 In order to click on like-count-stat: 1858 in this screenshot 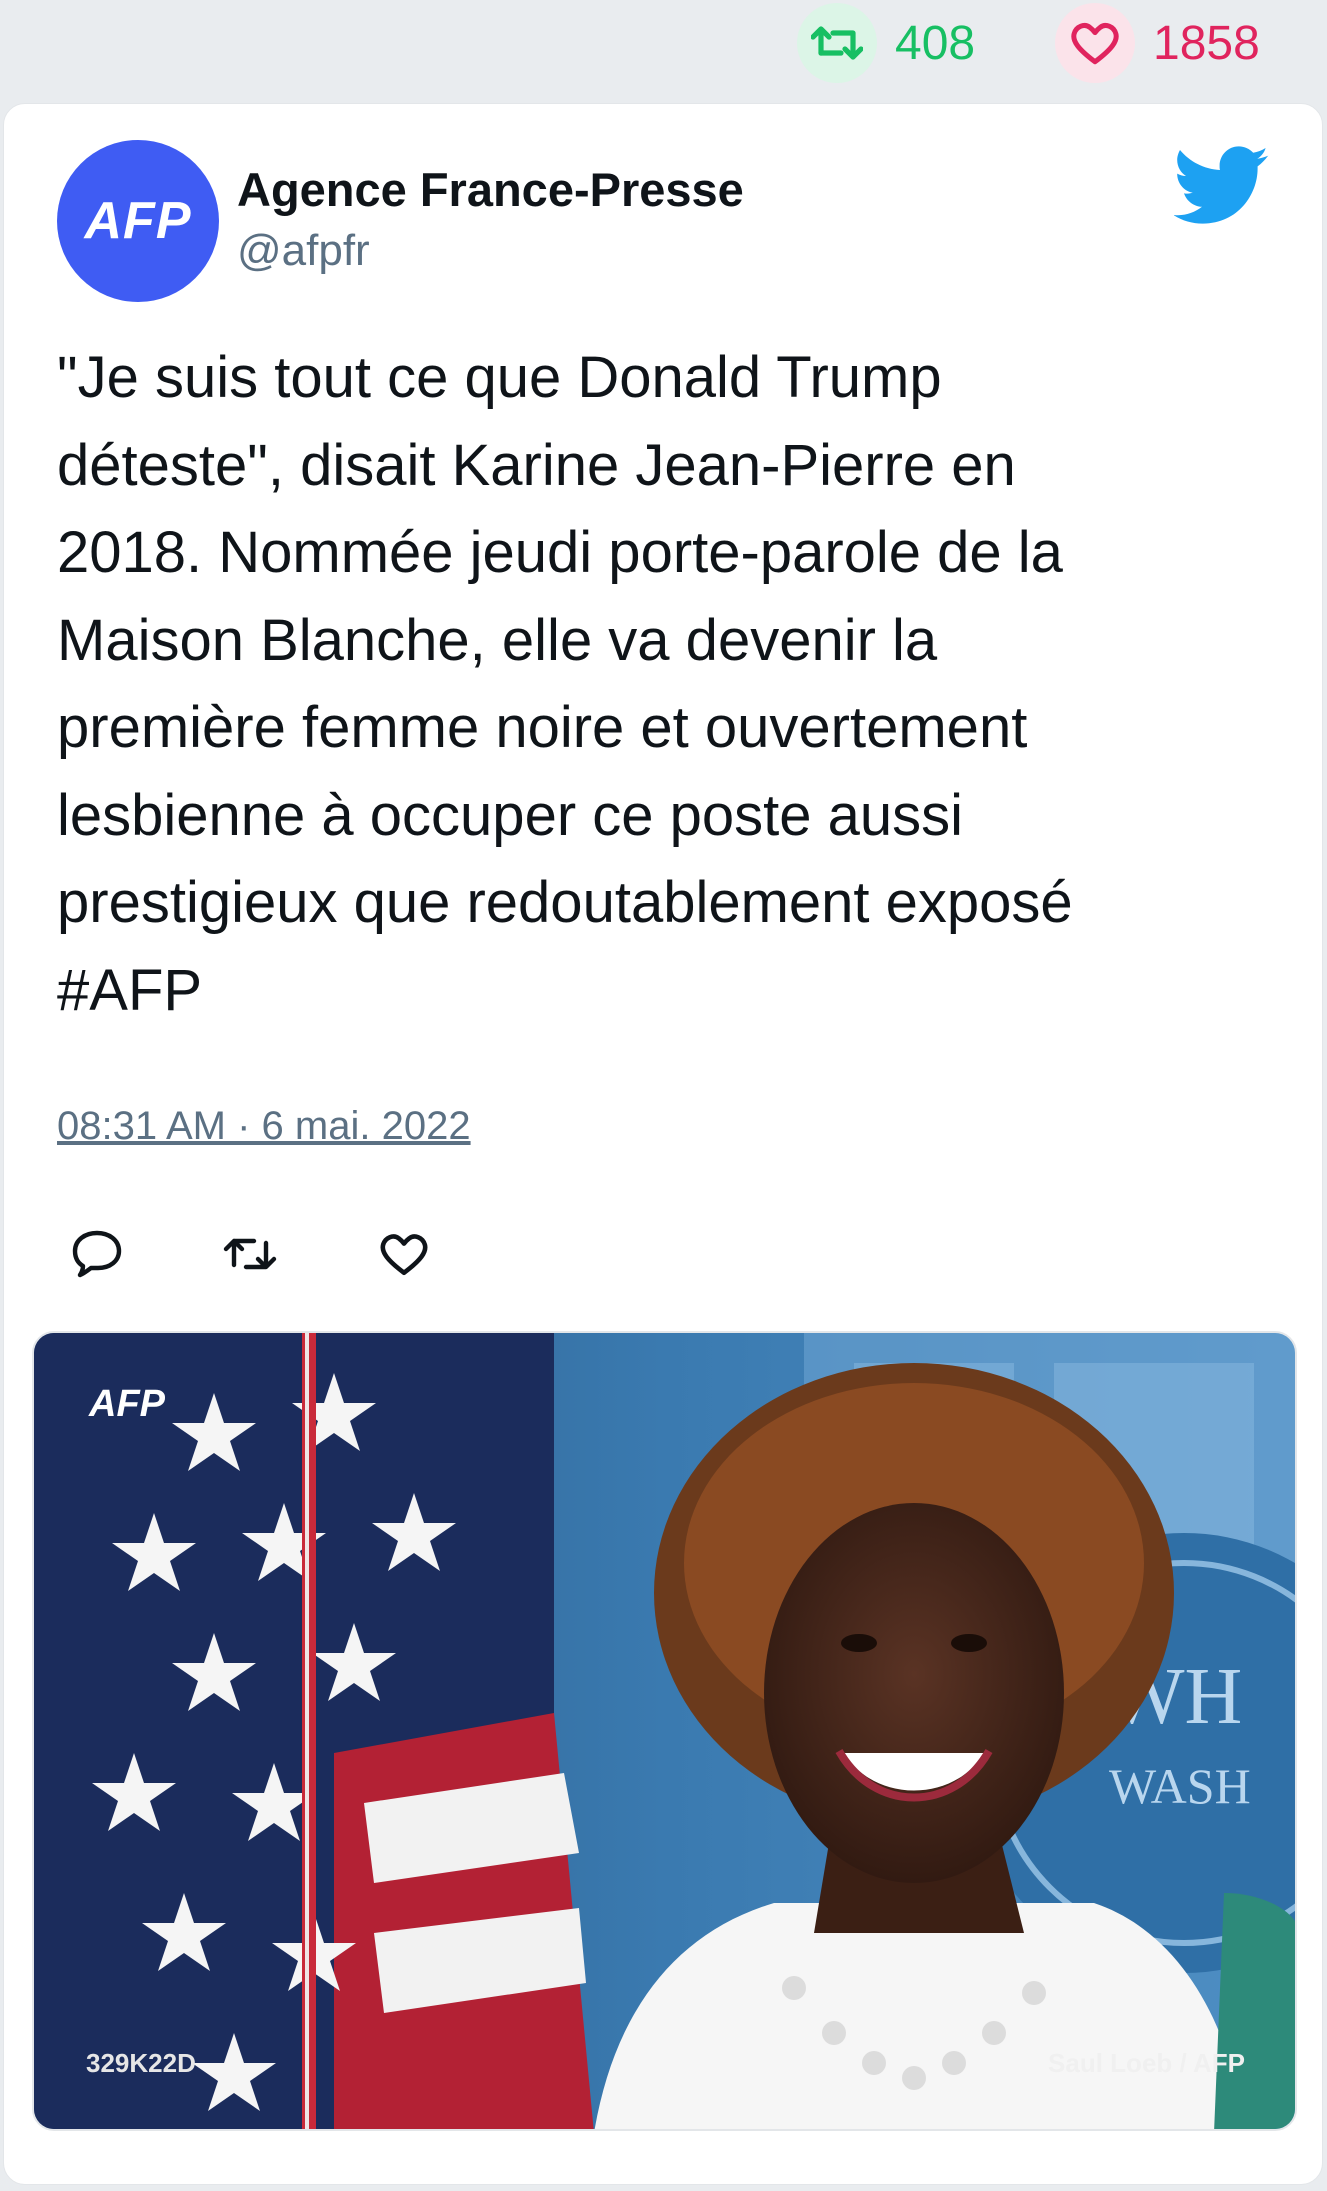, I will do `click(1157, 43)`.